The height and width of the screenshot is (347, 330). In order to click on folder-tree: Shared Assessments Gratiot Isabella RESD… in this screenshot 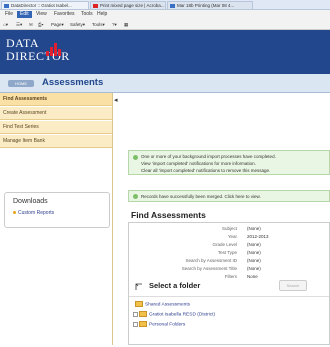, I will do `click(229, 321)`.